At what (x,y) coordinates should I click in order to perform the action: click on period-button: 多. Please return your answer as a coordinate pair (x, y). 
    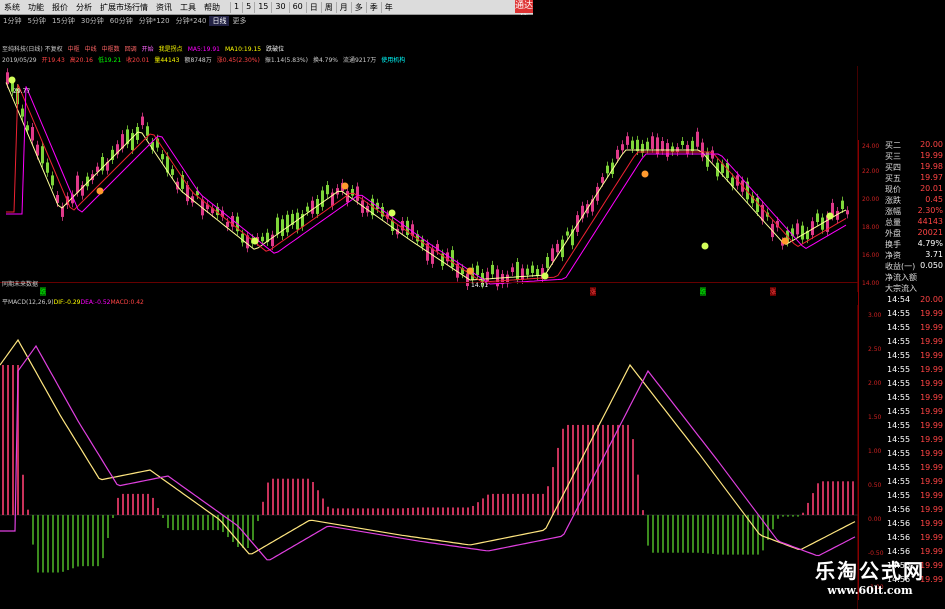
    Looking at the image, I should click on (358, 7).